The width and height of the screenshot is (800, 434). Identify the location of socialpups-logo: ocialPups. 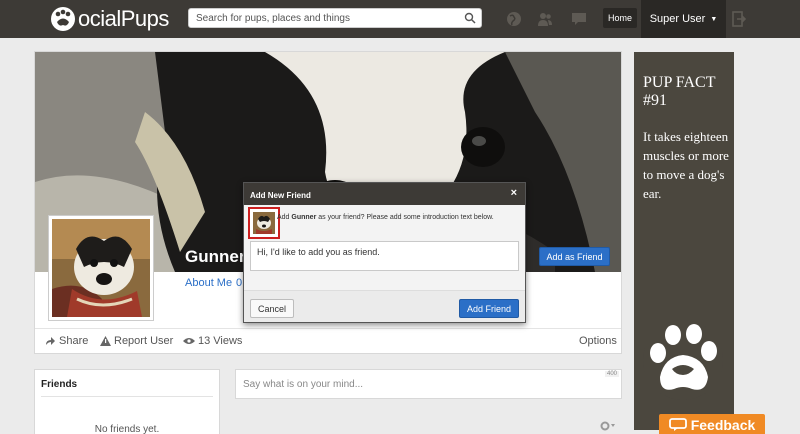
(109, 19).